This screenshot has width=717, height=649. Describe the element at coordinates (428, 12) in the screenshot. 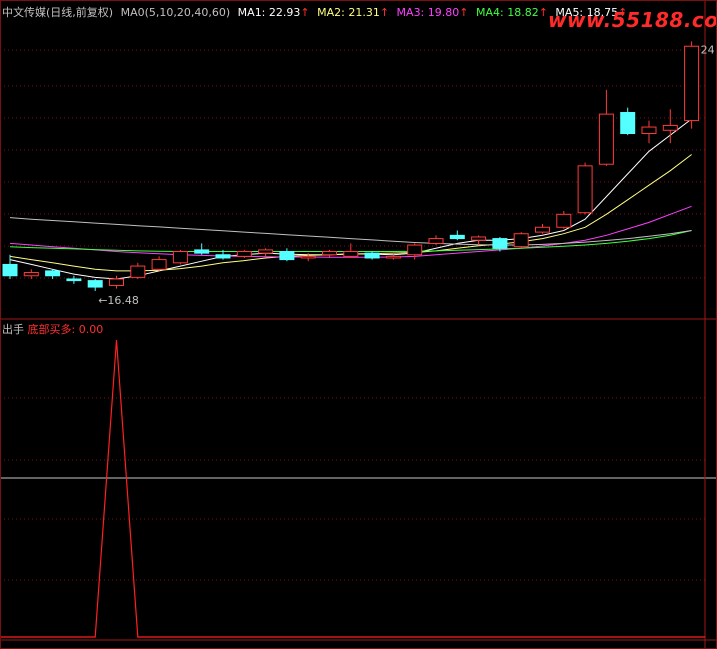

I see `ma3-label: MA3: 19.80` at that location.